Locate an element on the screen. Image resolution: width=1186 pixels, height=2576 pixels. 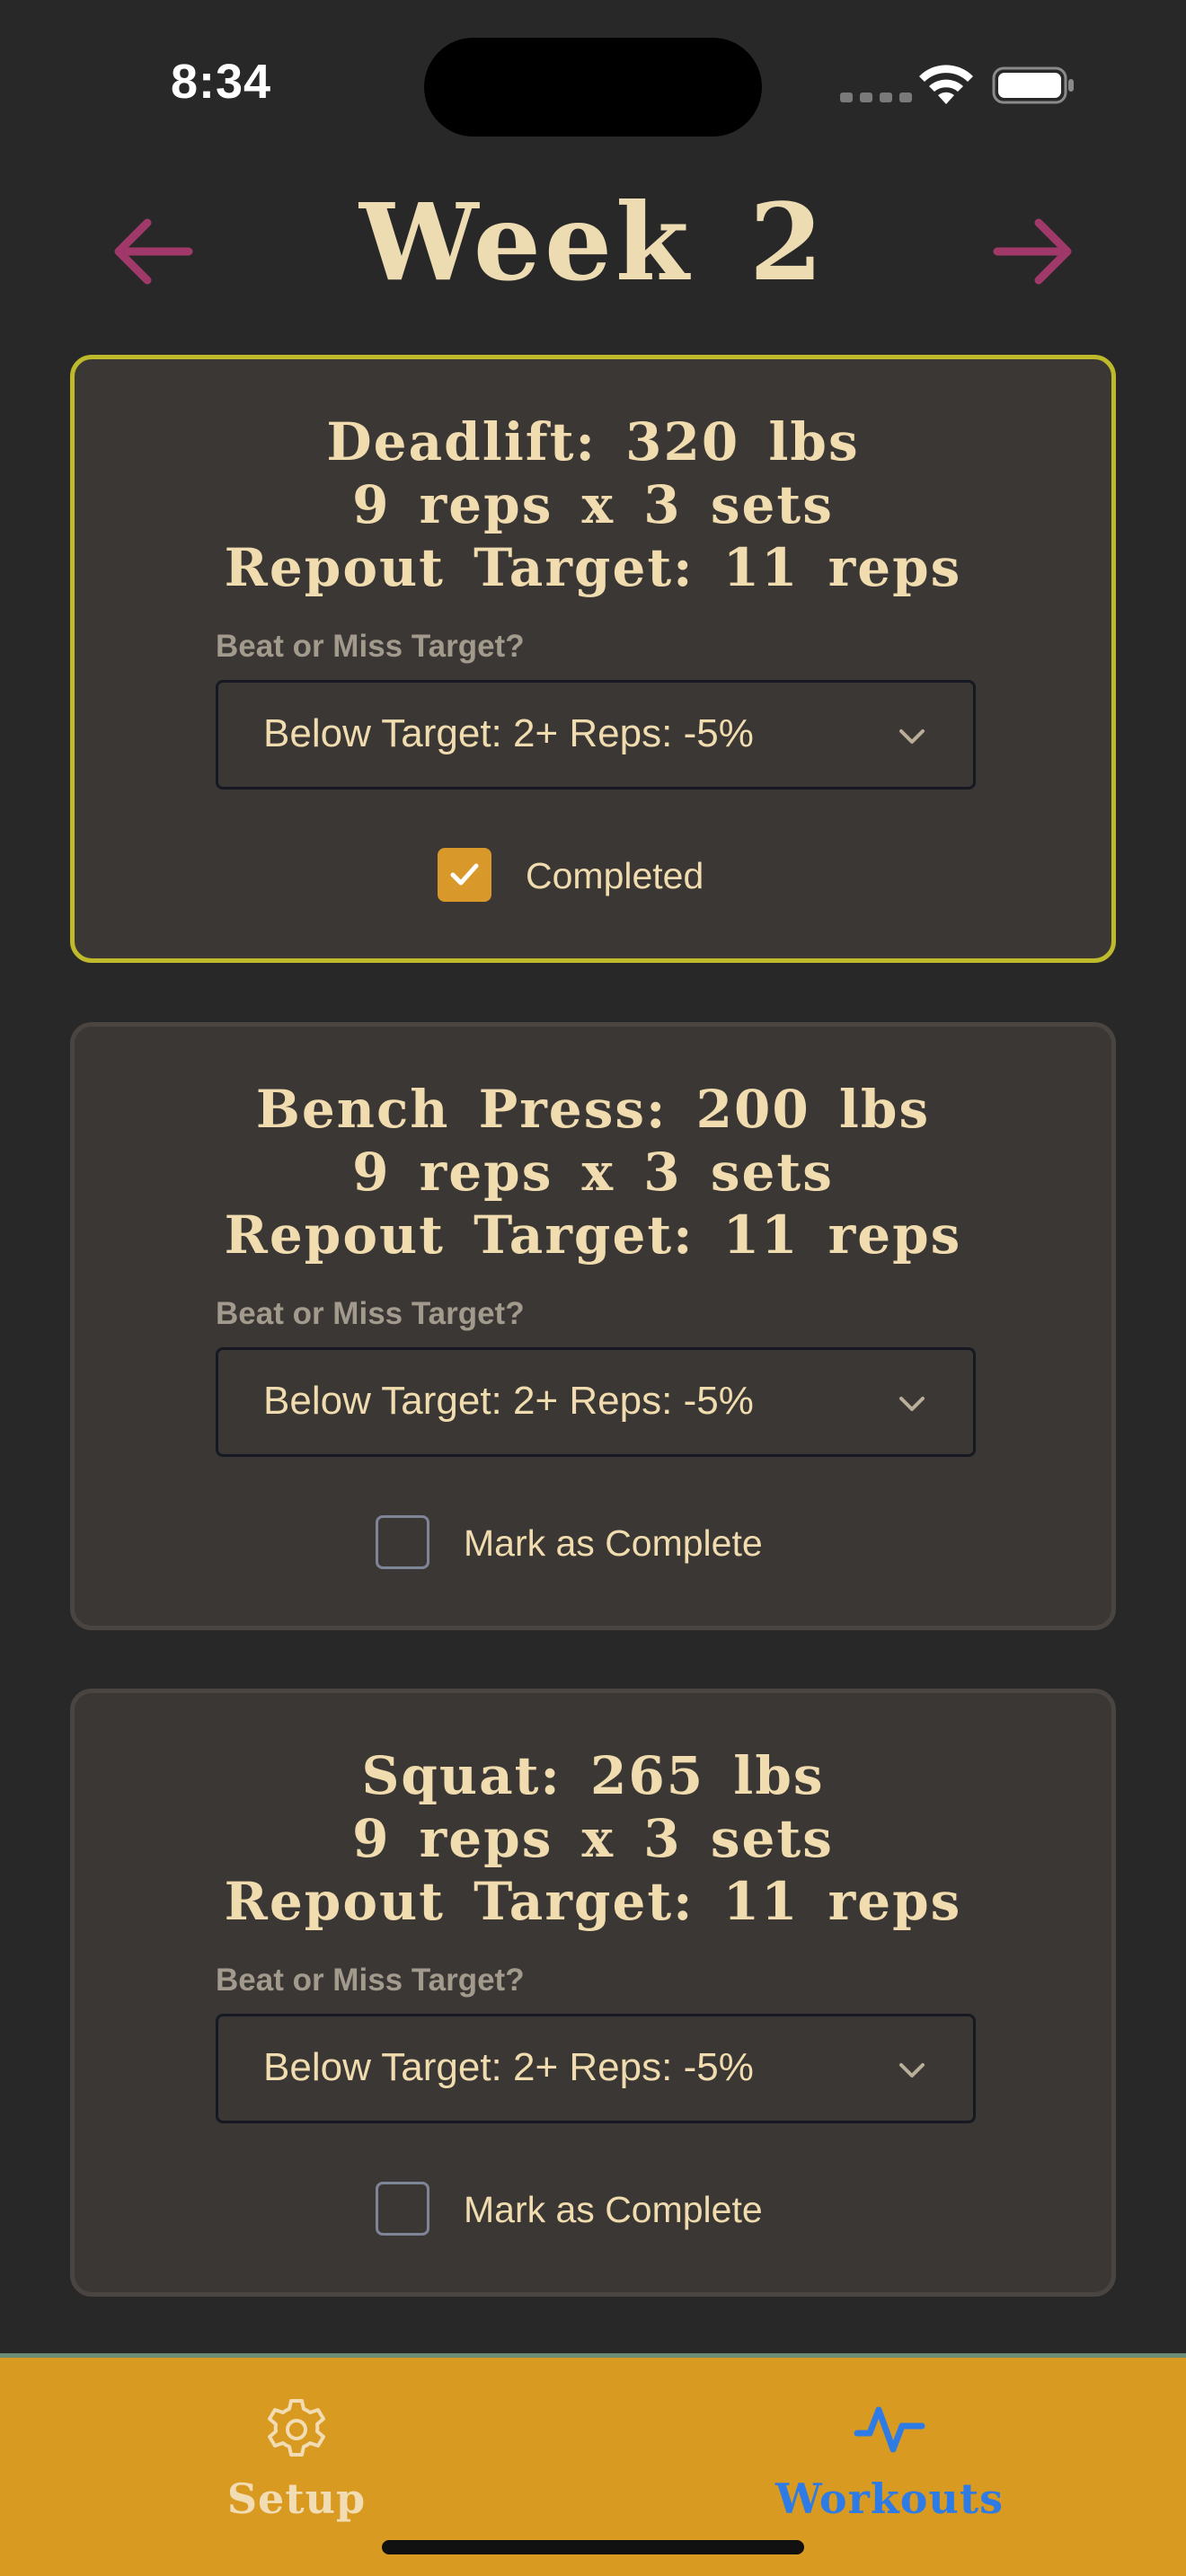
wifi-icon is located at coordinates (946, 84).